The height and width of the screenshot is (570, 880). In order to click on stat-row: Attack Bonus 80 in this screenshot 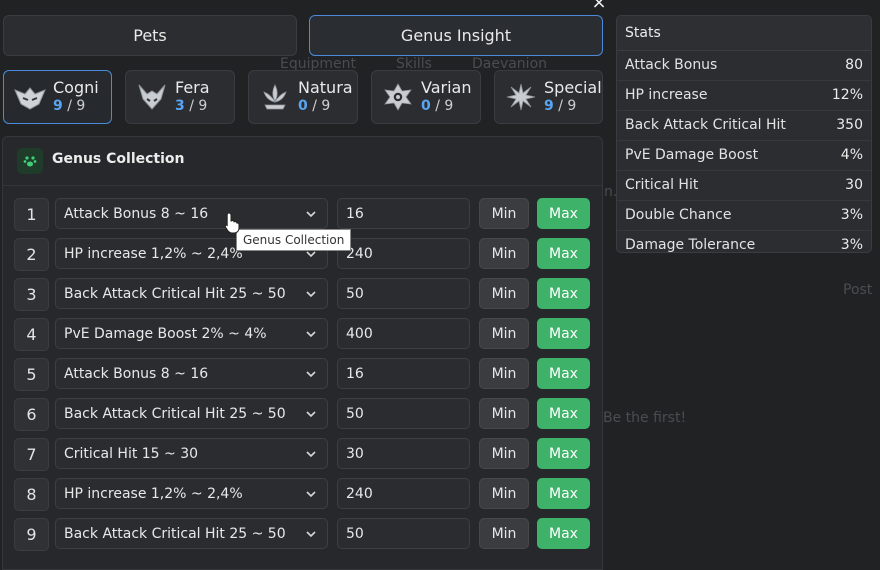, I will do `click(744, 66)`.